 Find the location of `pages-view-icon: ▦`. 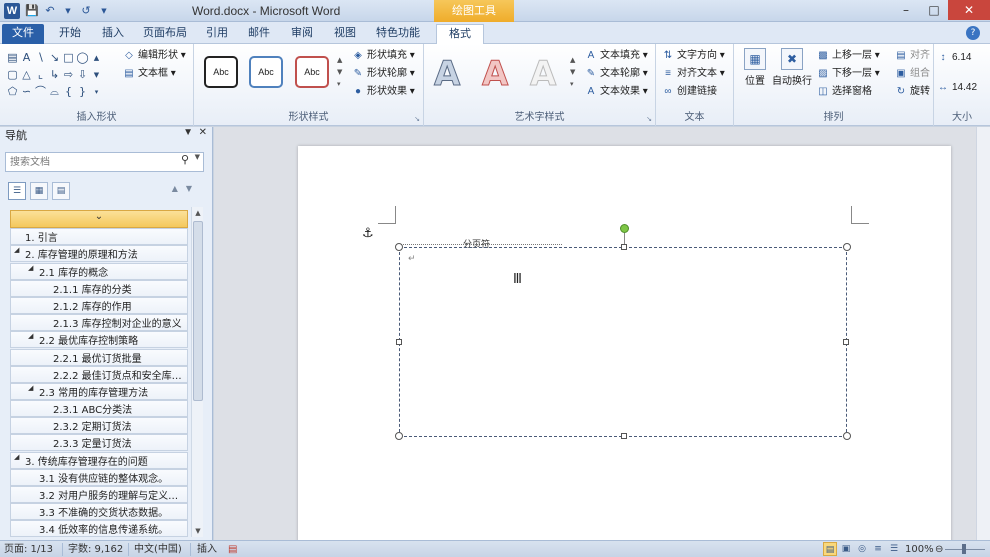

pages-view-icon: ▦ is located at coordinates (39, 191).